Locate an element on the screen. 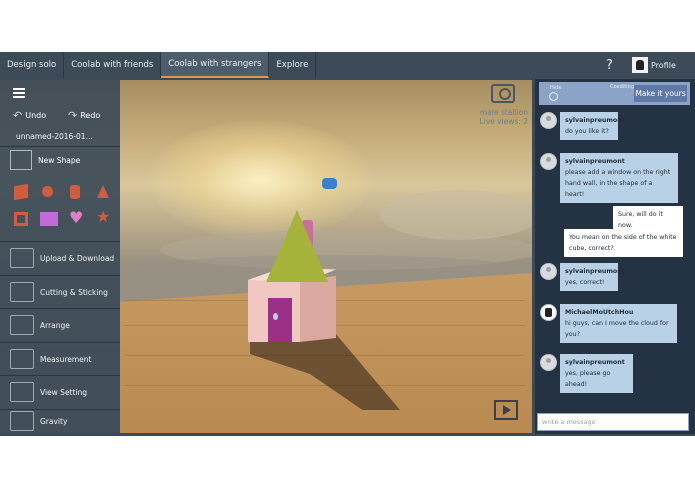 Image resolution: width=695 pixels, height=494 pixels. door-window is located at coordinates (275, 316).